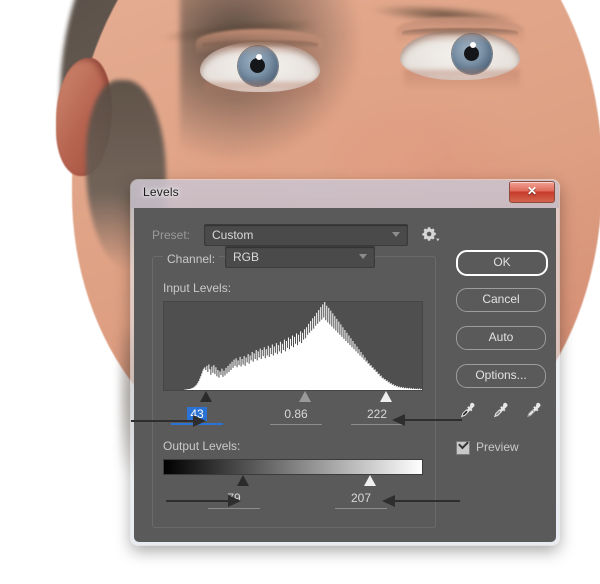 This screenshot has height=584, width=600. Describe the element at coordinates (467, 411) in the screenshot. I see `set-black-point-eyedropper` at that location.